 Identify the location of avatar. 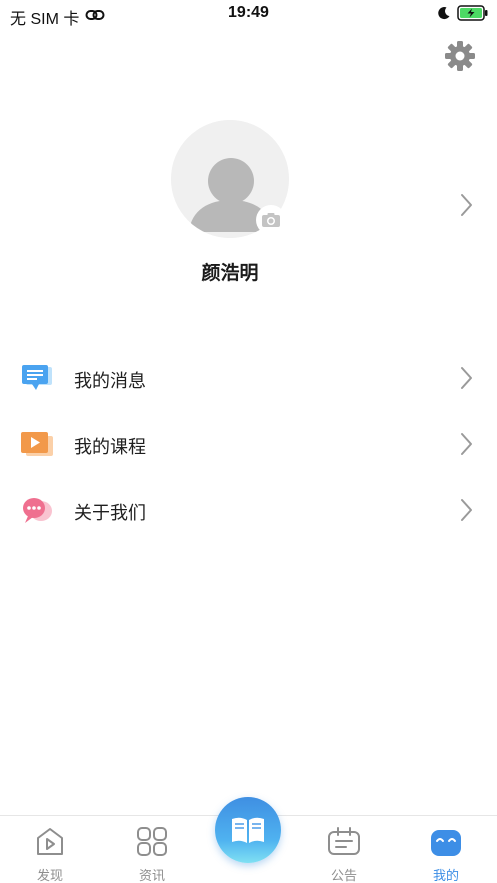
(230, 179).